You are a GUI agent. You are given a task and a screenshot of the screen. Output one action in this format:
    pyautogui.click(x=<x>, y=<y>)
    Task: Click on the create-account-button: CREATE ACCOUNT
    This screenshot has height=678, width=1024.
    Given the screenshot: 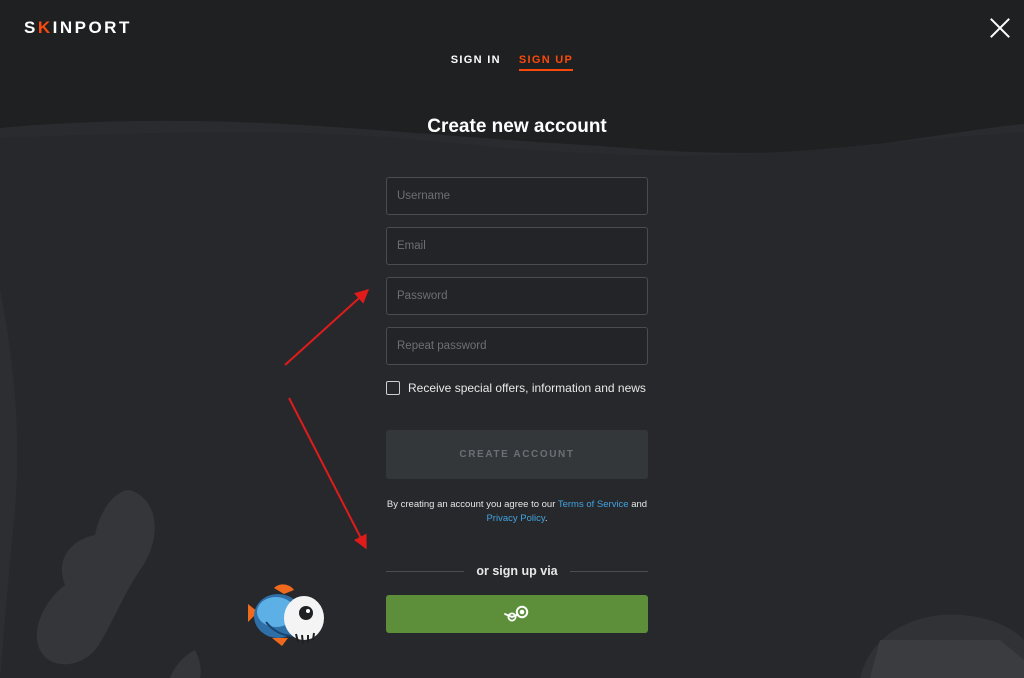 What is the action you would take?
    pyautogui.click(x=517, y=454)
    